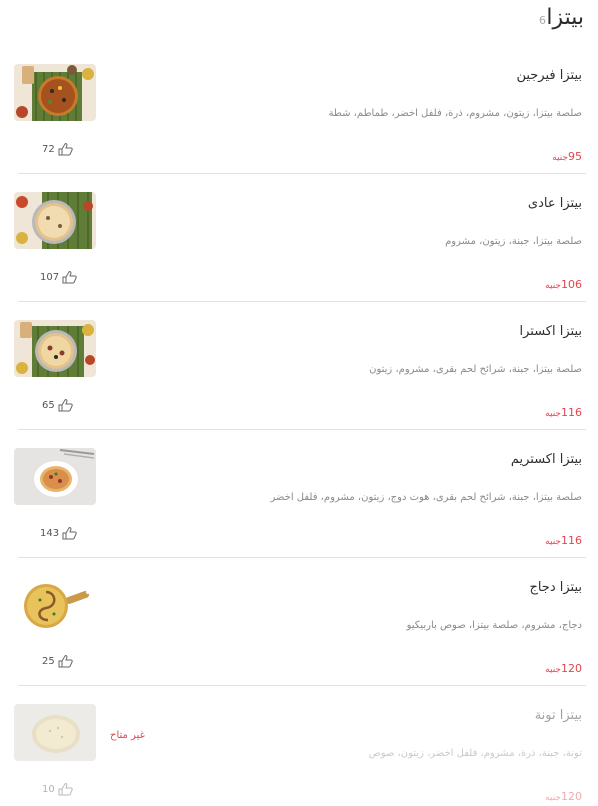 The width and height of the screenshot is (598, 806). What do you see at coordinates (513, 241) in the screenshot?
I see `item-description: صلصة بيتزا، جبنة، زيتون، مشروم` at bounding box center [513, 241].